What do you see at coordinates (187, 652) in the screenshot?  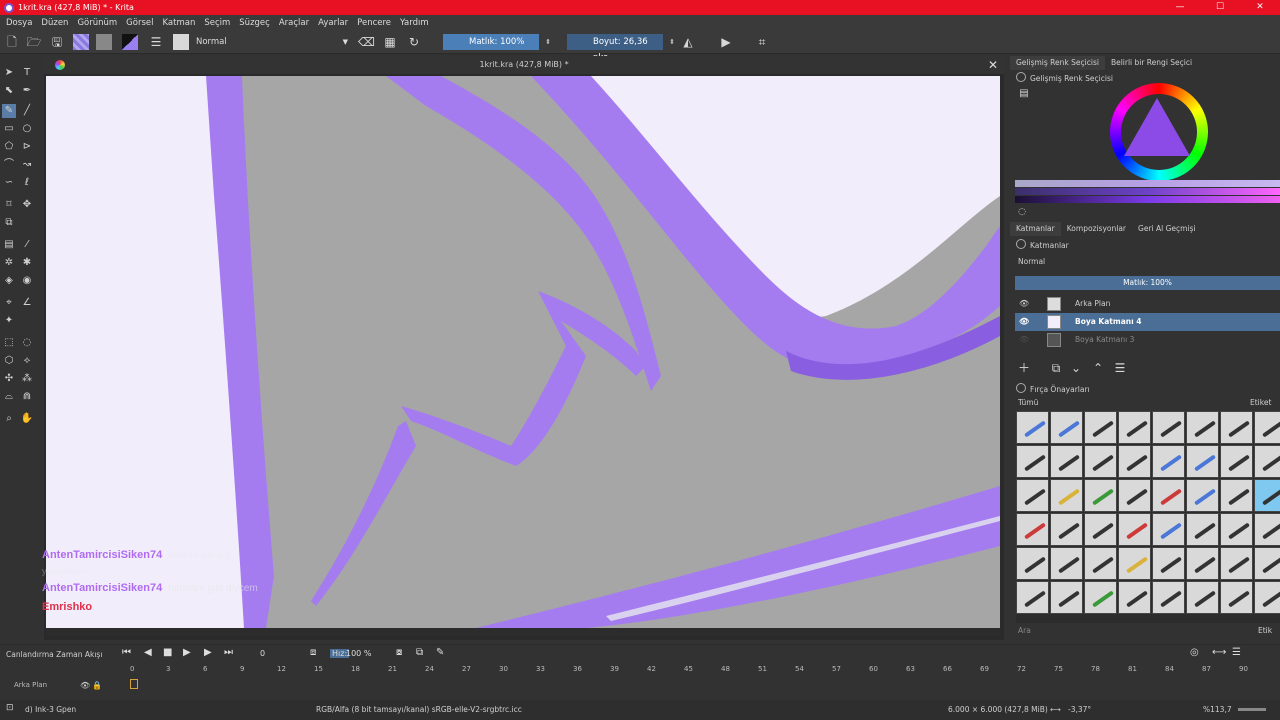 I see `play-icon: ▶` at bounding box center [187, 652].